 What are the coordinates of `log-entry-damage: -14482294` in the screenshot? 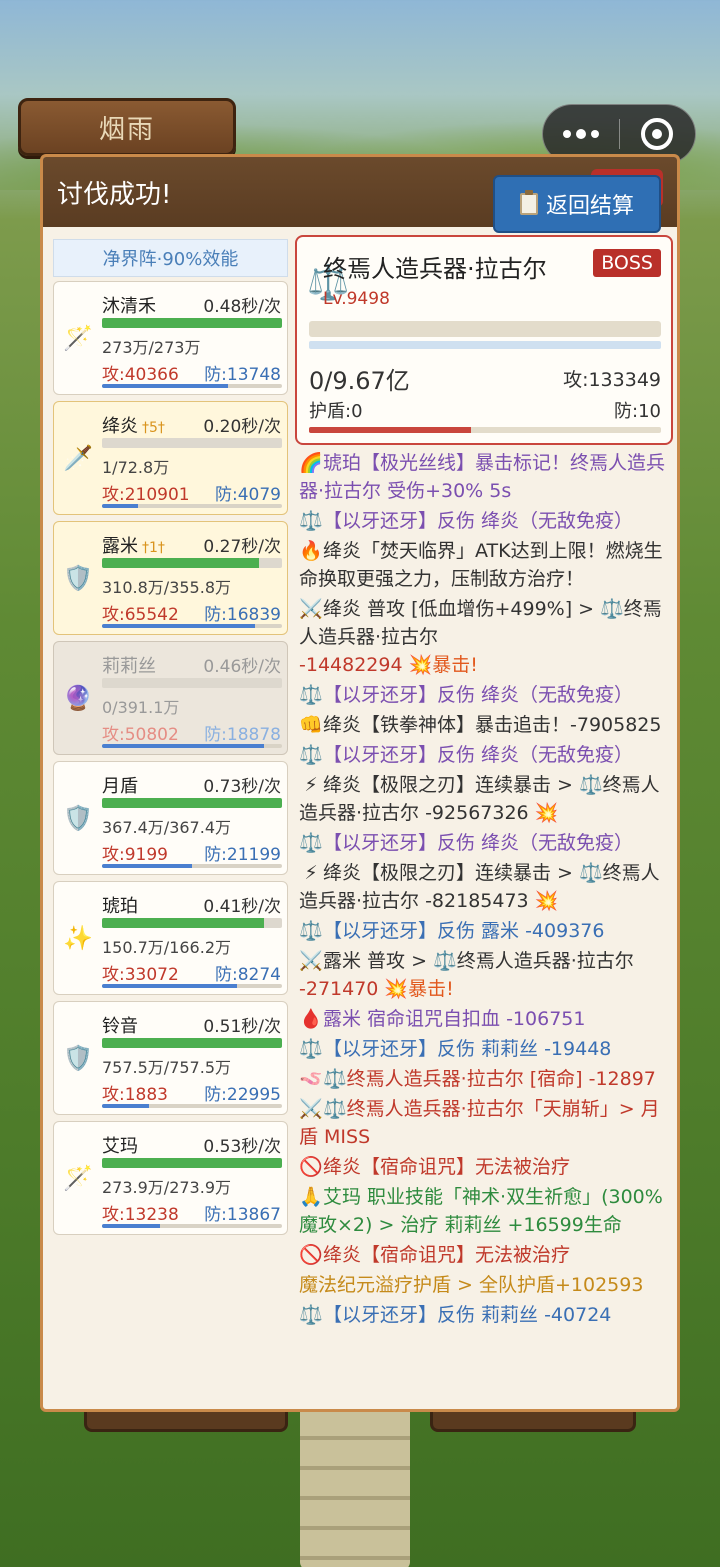 It's located at (351, 665).